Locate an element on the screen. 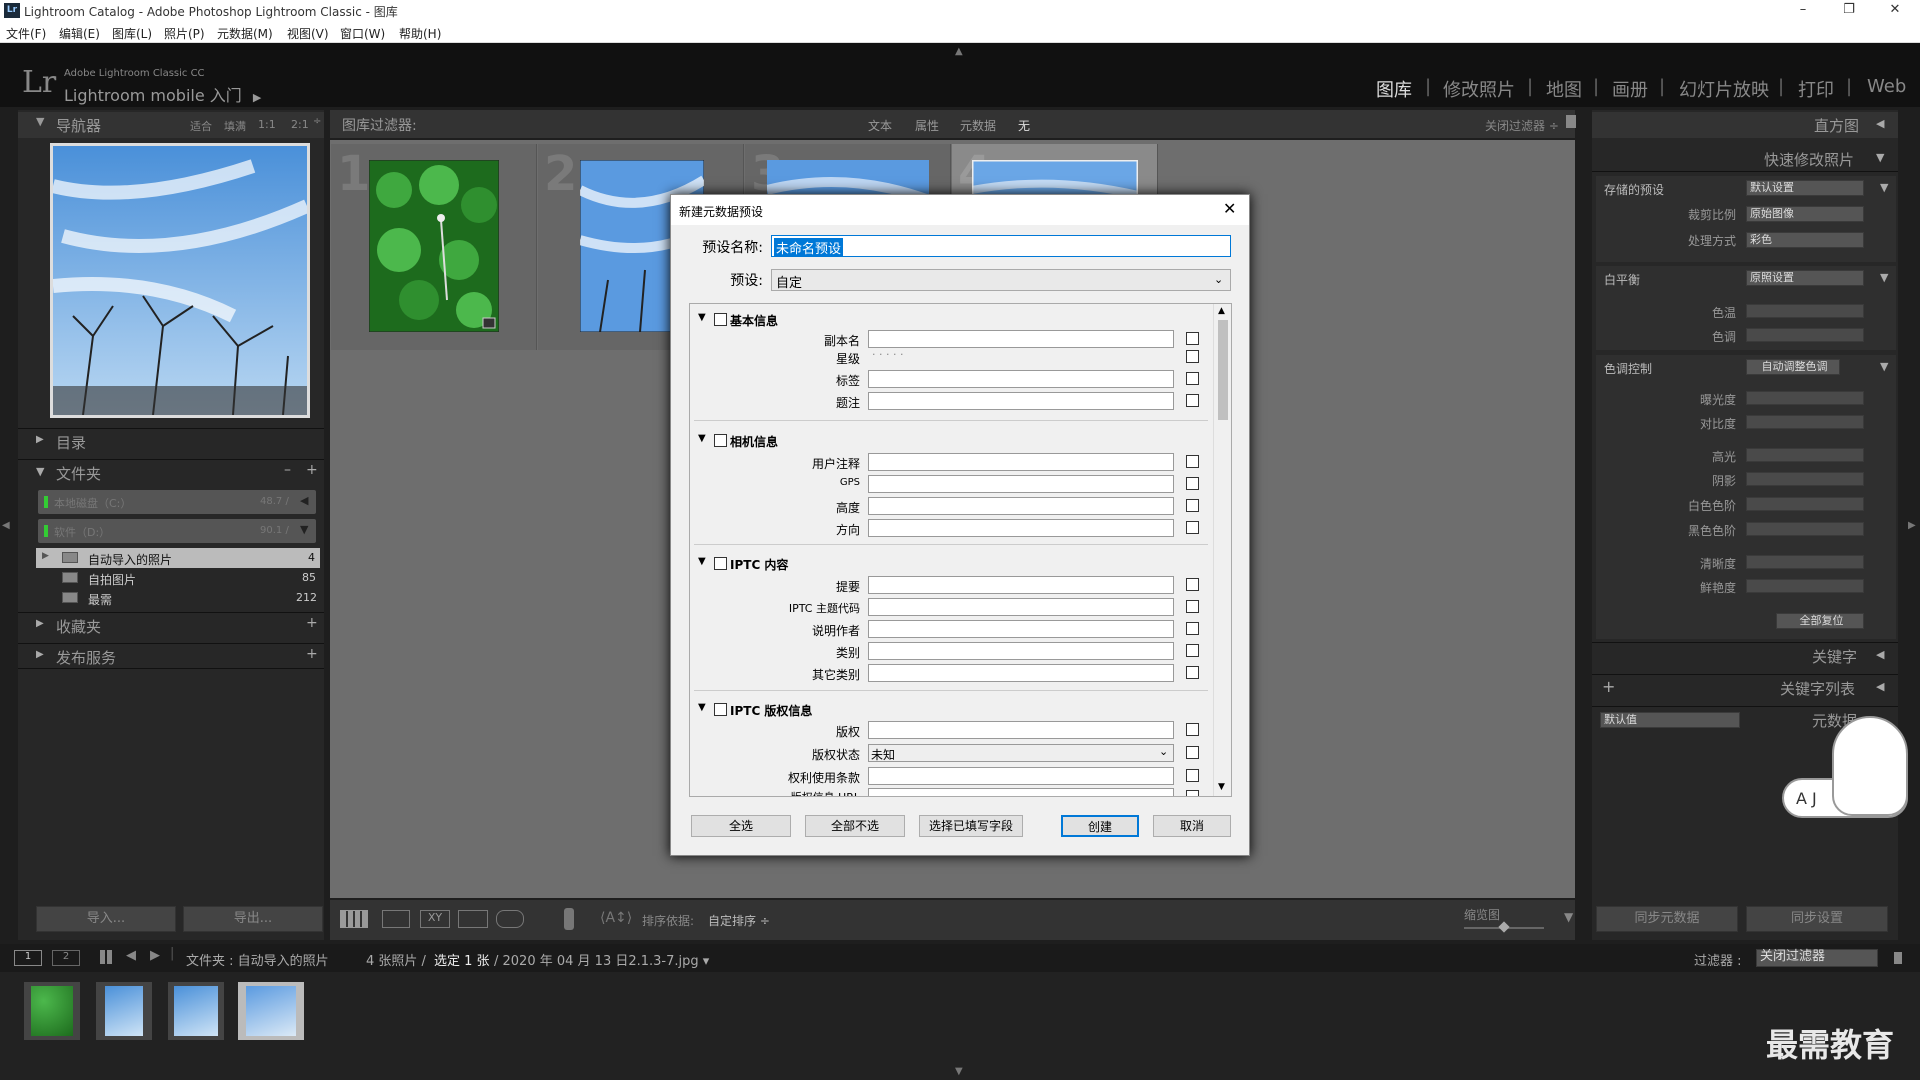 The width and height of the screenshot is (1920, 1080). module-print: 打印 is located at coordinates (1816, 89).